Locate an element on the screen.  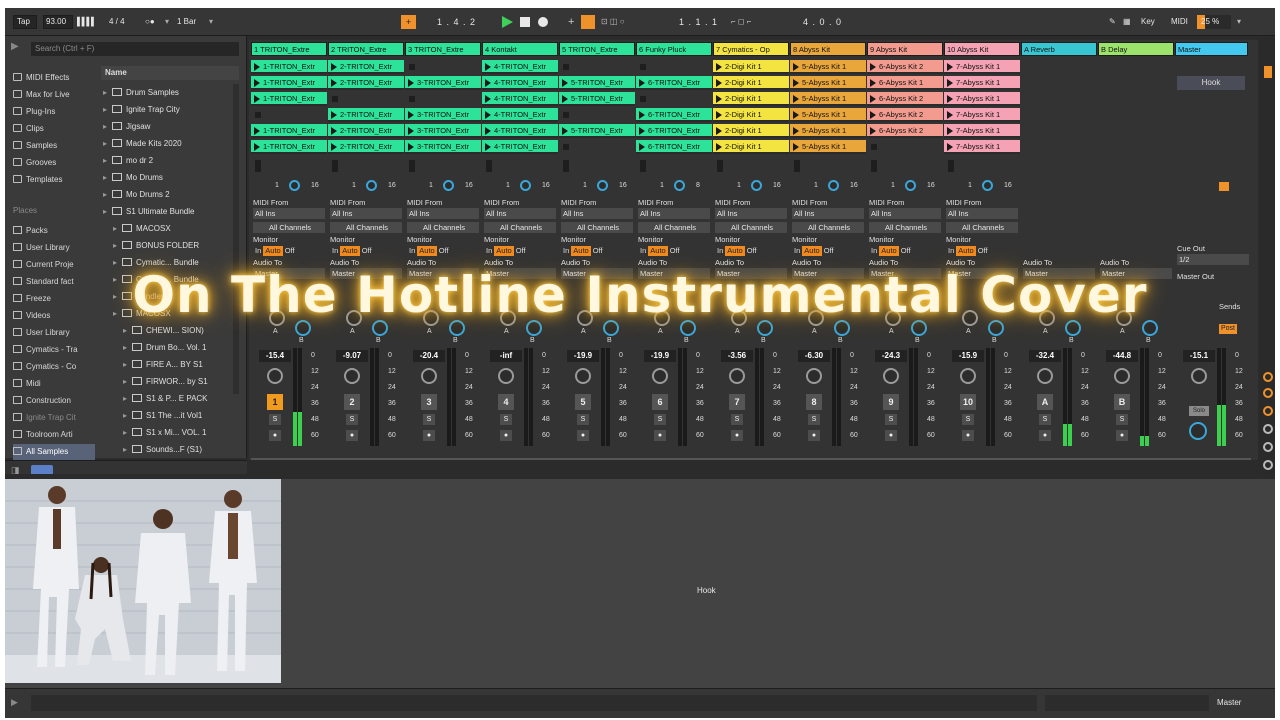
clip-slot: 1-TRITON_Extr is located at coordinates (289, 131).